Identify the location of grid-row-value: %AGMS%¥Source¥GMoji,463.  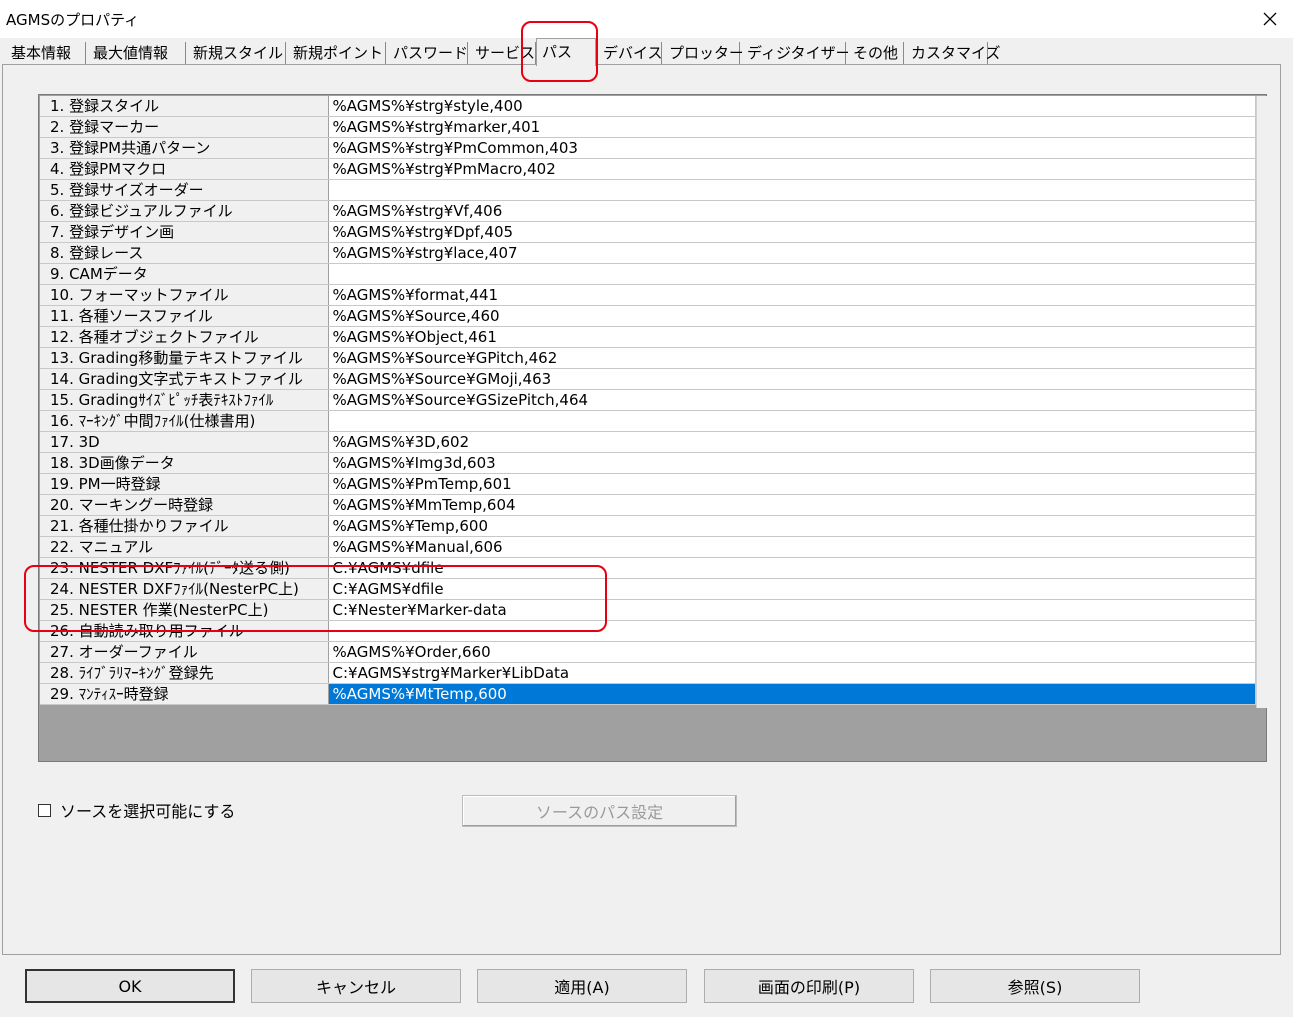
(792, 379).